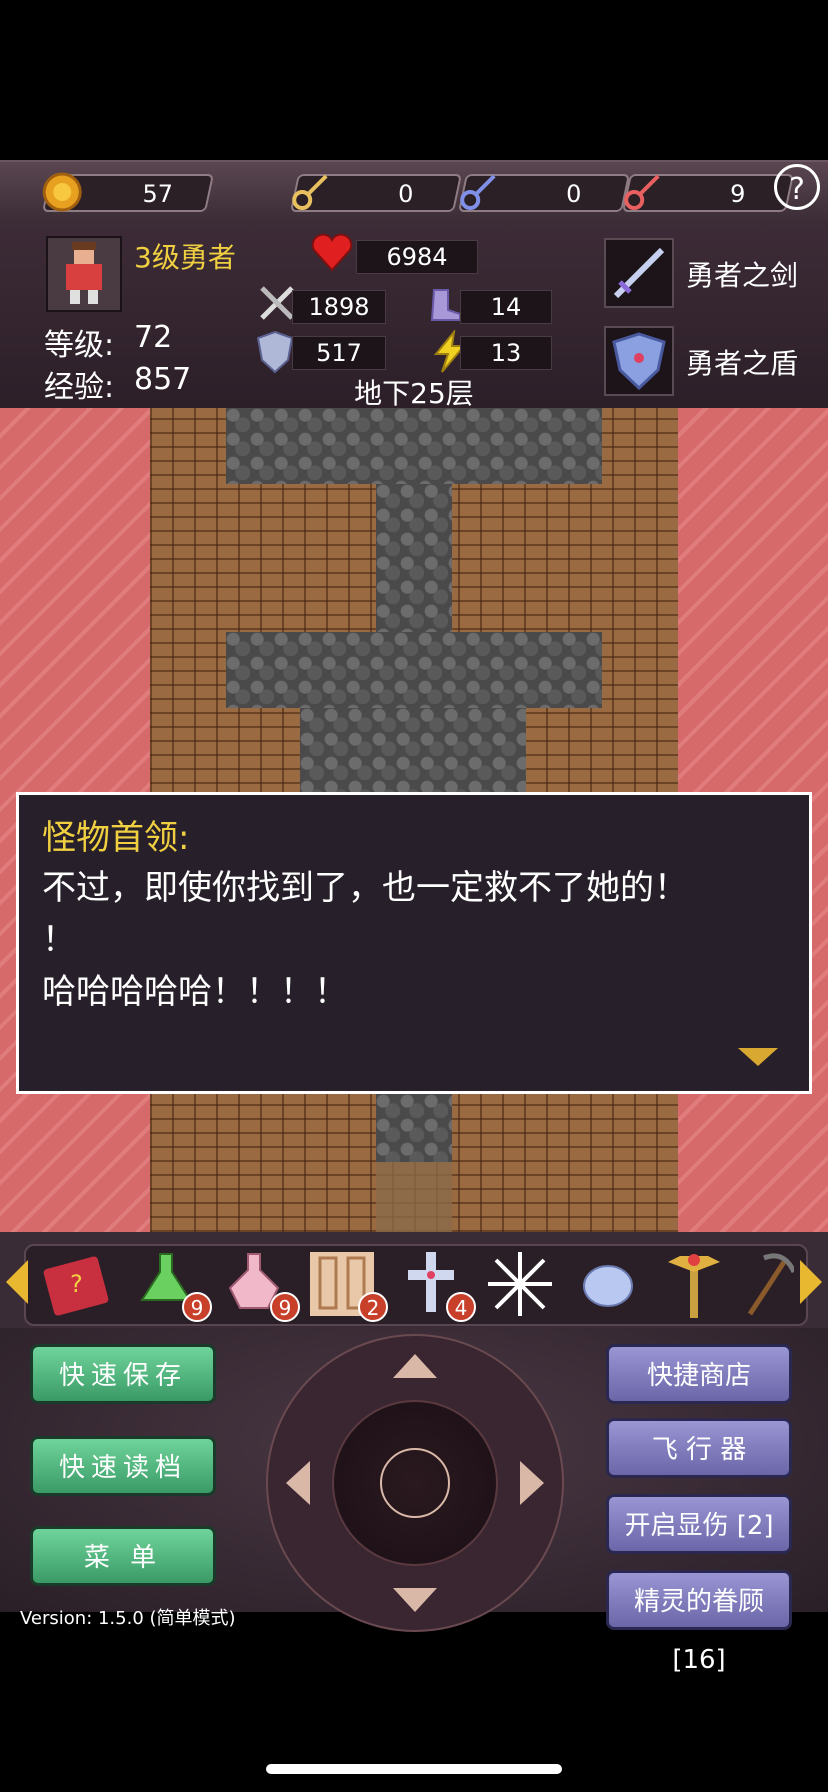  I want to click on attack-value: 1898, so click(339, 307).